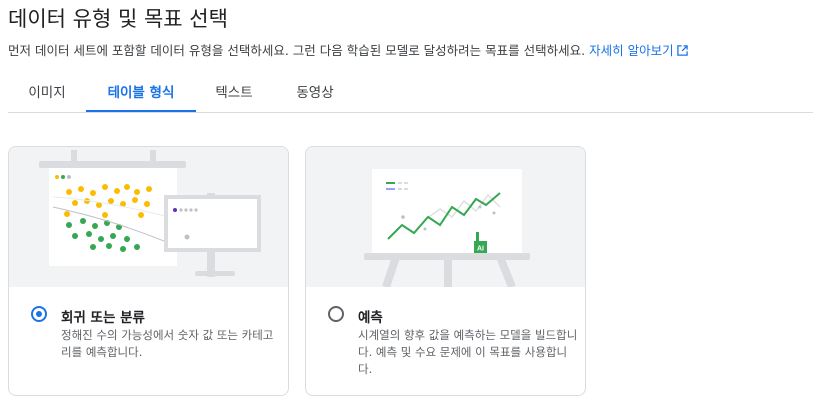 The height and width of the screenshot is (415, 813). What do you see at coordinates (410, 97) in the screenshot?
I see `data-type-tabs: 이미지 테이블 형식 텍스트 동영상` at bounding box center [410, 97].